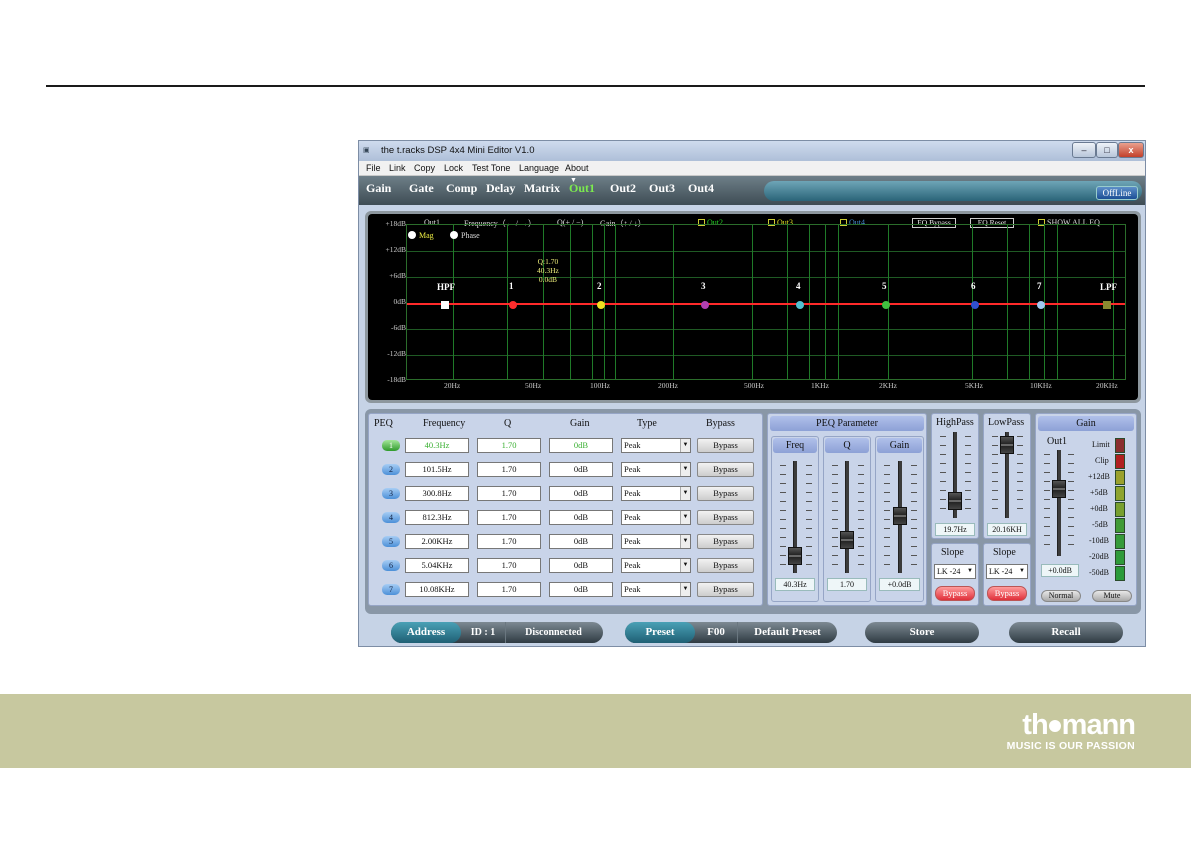 This screenshot has height=842, width=1191. What do you see at coordinates (437, 517) in the screenshot?
I see `frequency-field: 812.3Hz` at bounding box center [437, 517].